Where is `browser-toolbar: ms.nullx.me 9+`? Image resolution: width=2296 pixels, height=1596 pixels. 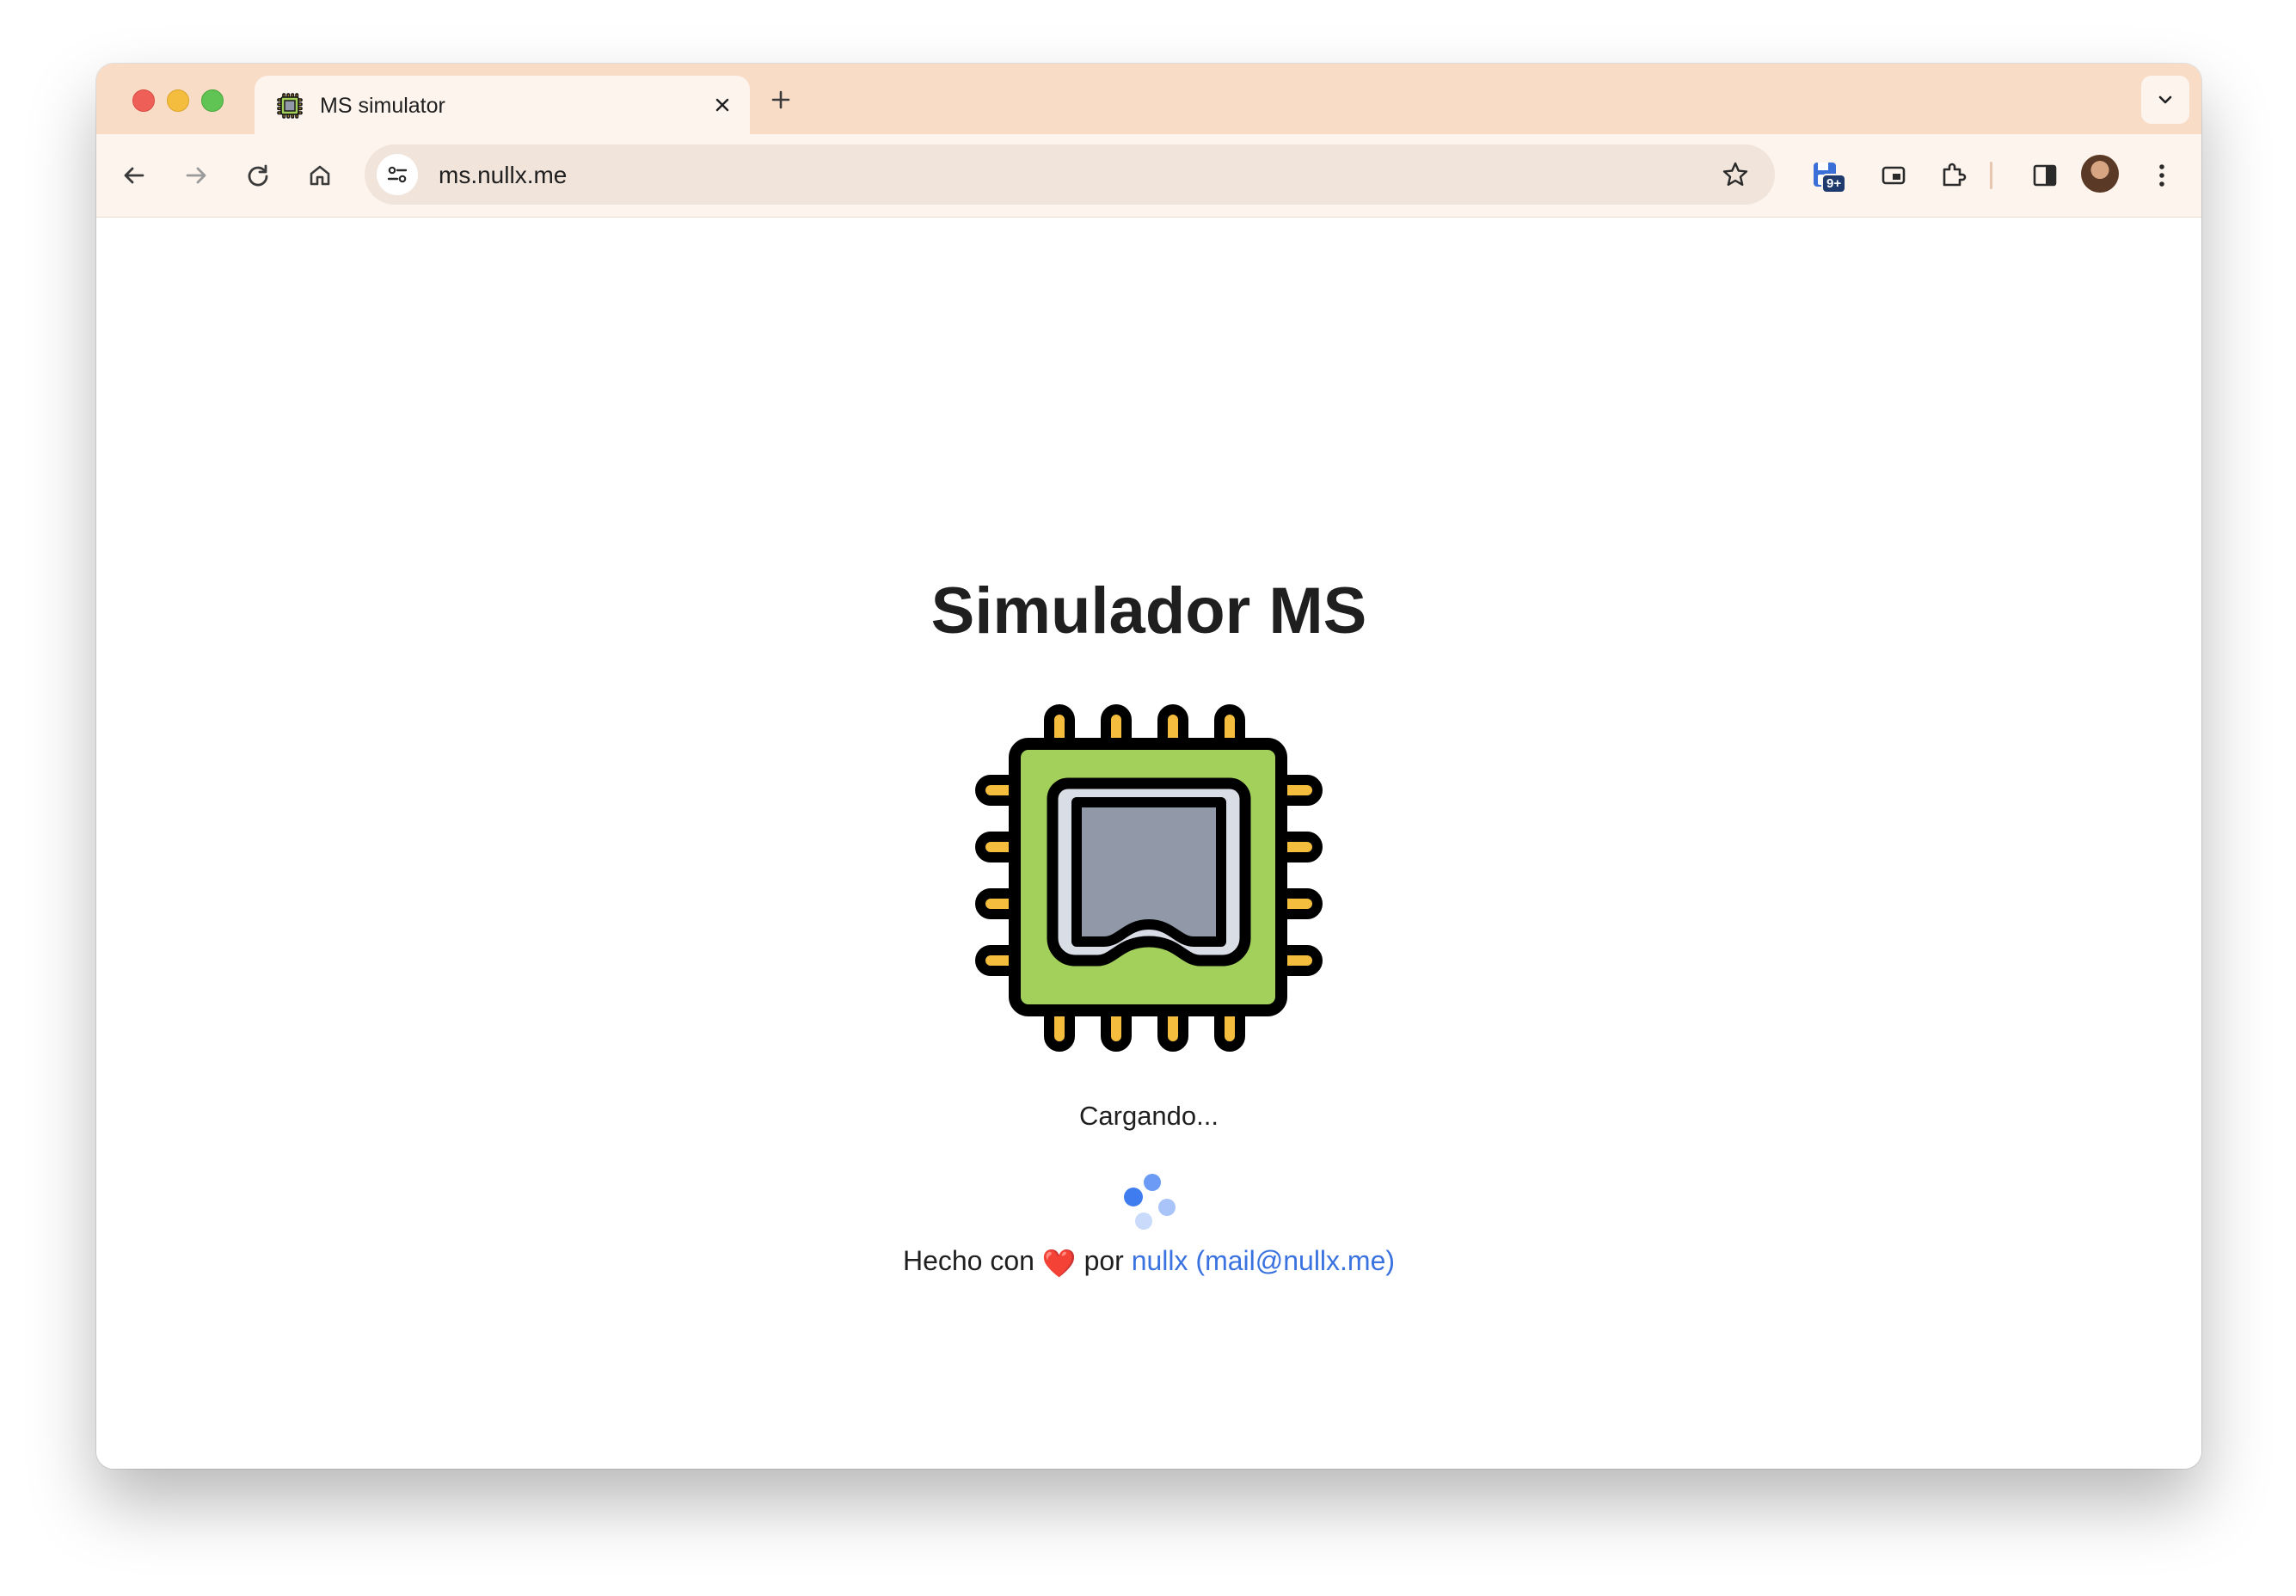
browser-toolbar: ms.nullx.me 9+ is located at coordinates (1148, 176).